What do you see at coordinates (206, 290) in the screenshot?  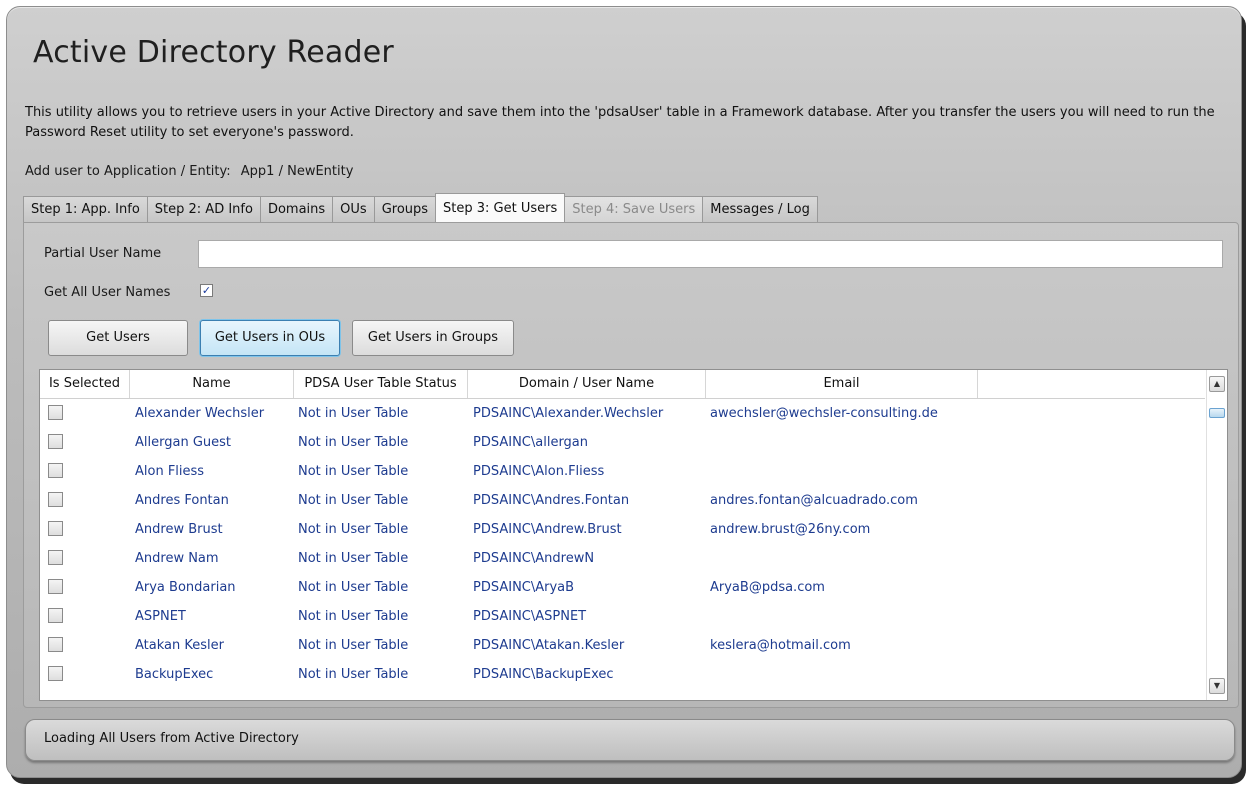 I see `get-all-user-names-checkbox: ✓` at bounding box center [206, 290].